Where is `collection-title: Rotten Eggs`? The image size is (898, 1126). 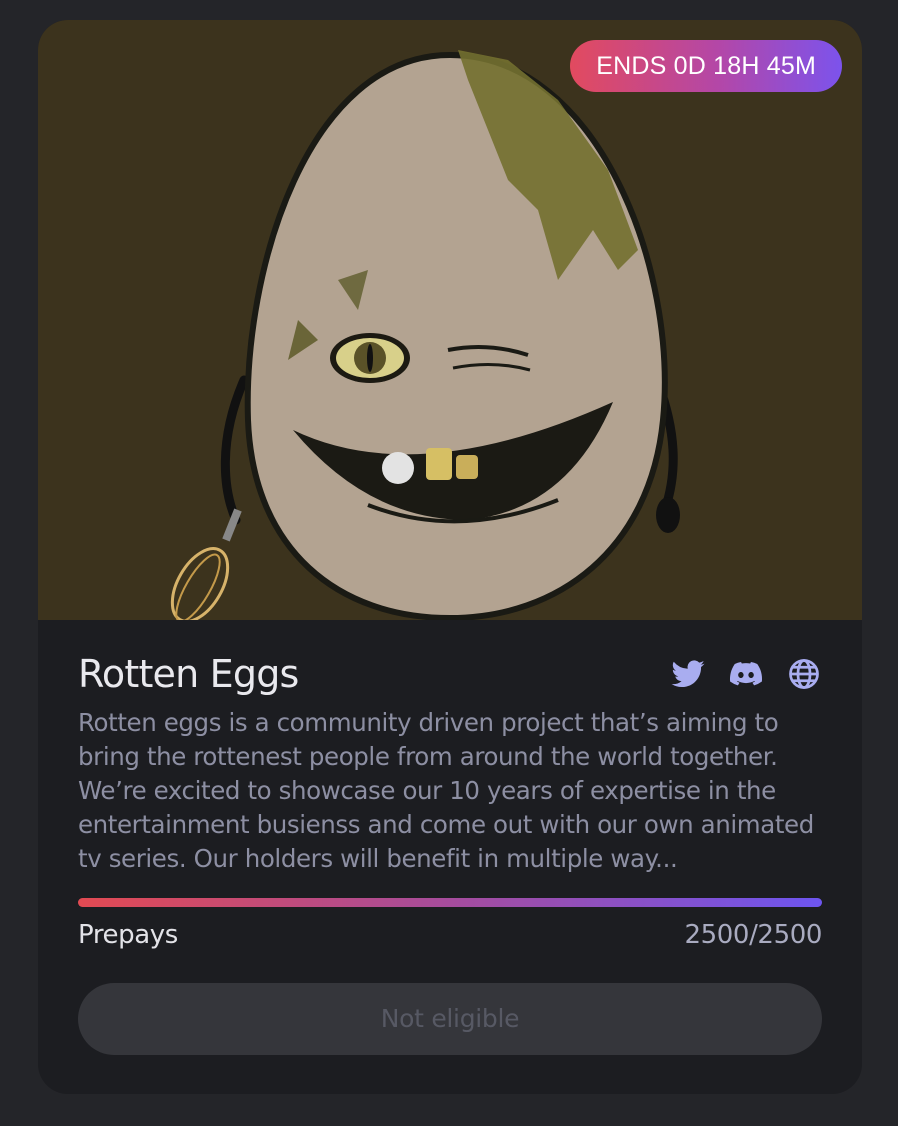 collection-title: Rotten Eggs is located at coordinates (188, 674).